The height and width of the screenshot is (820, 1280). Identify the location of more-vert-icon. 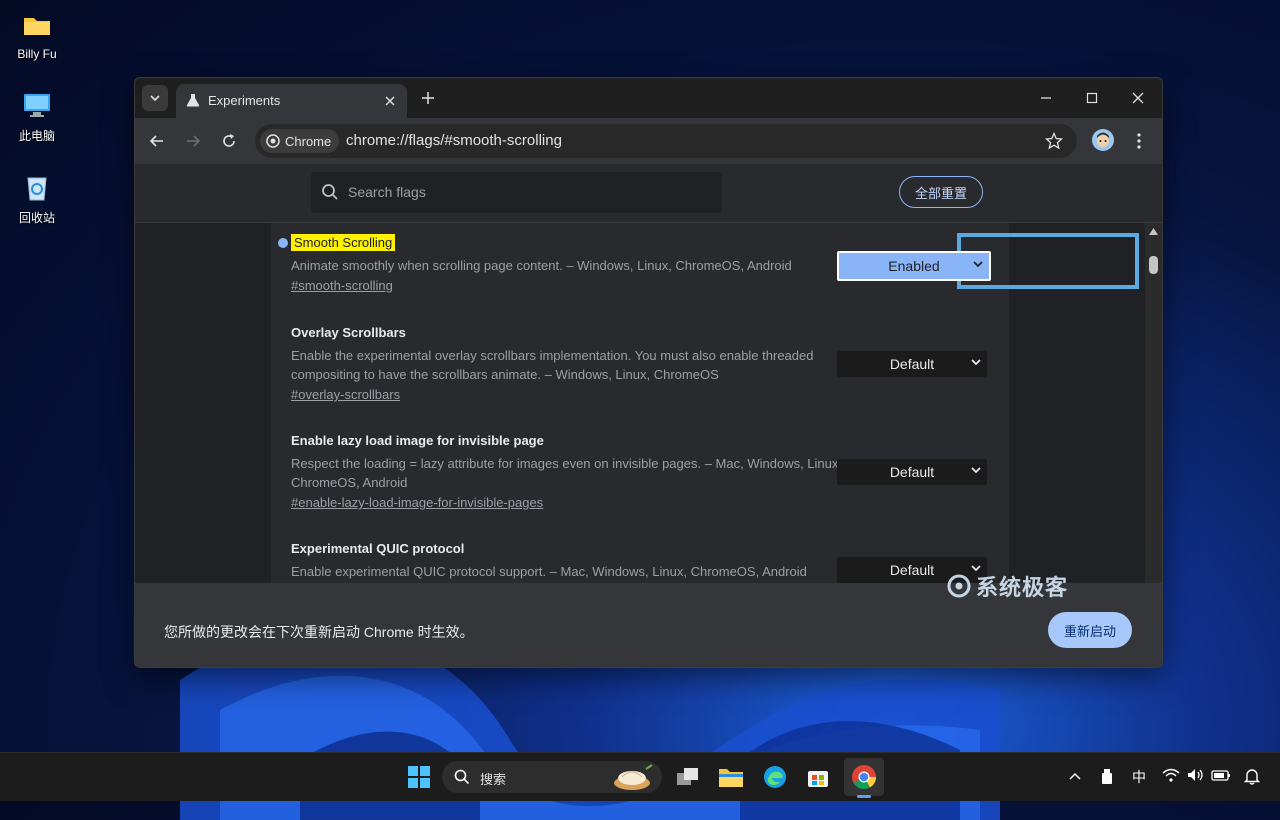
(1139, 141).